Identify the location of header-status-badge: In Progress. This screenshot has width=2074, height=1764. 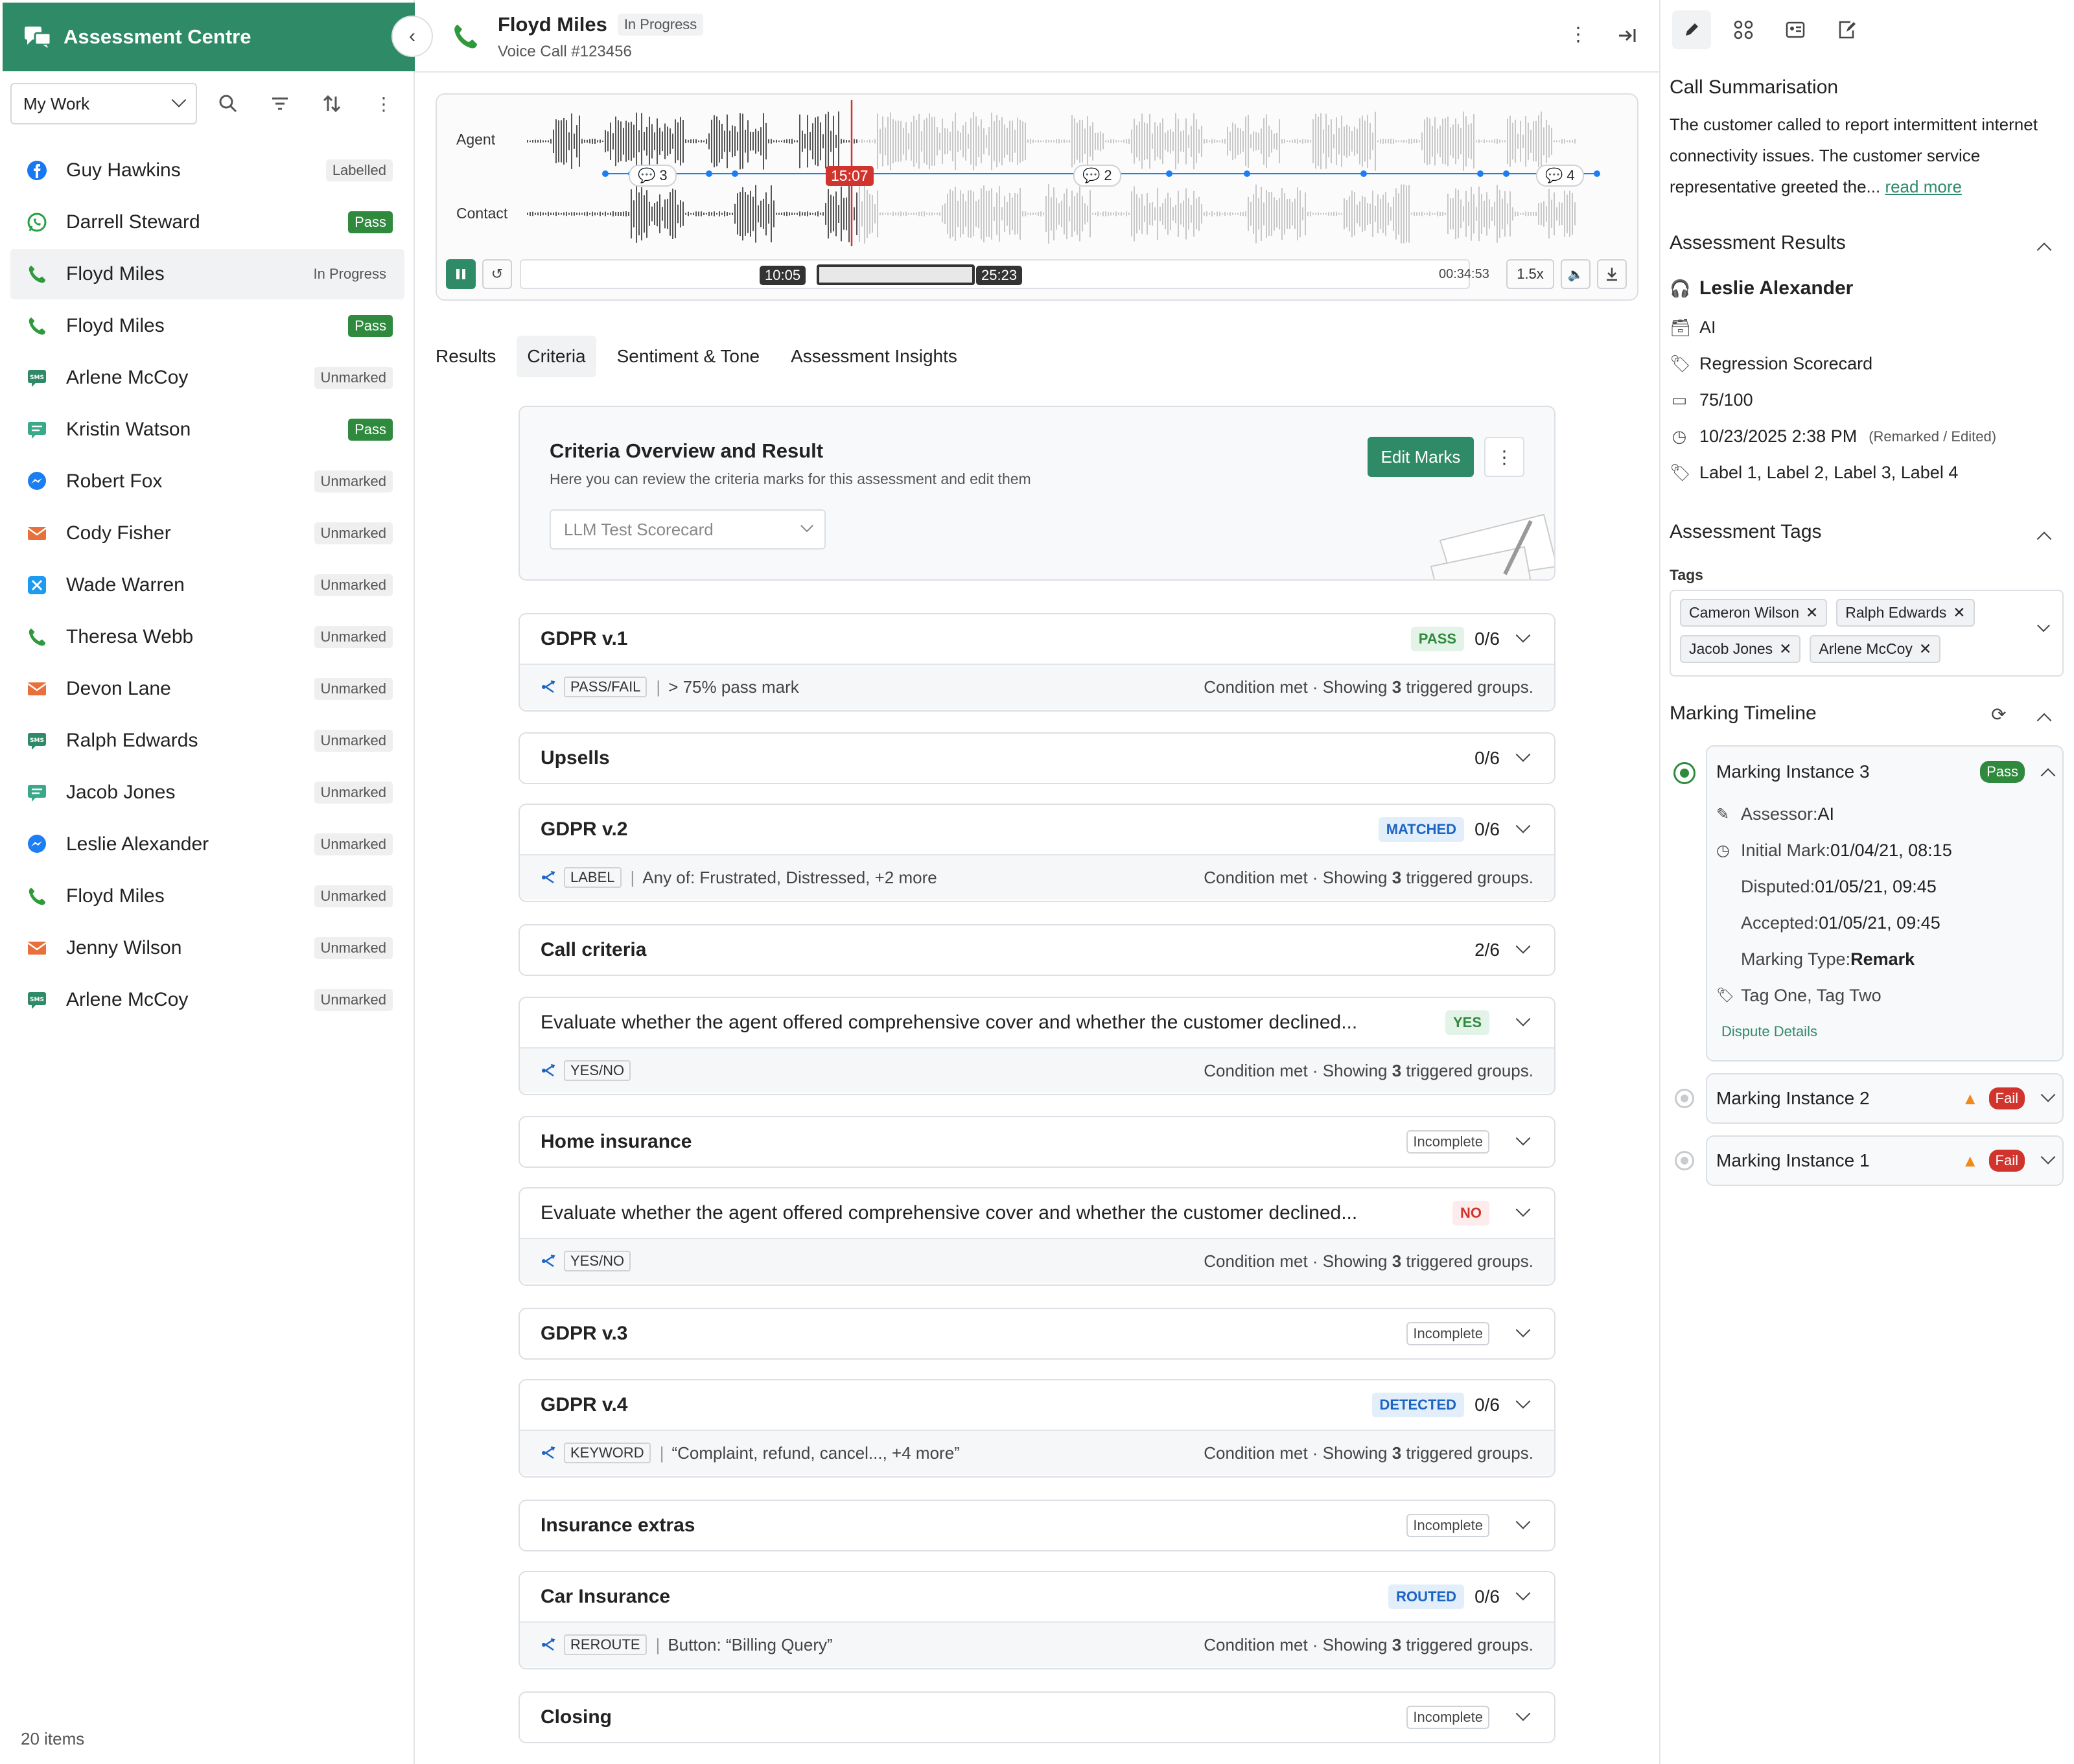
(660, 25).